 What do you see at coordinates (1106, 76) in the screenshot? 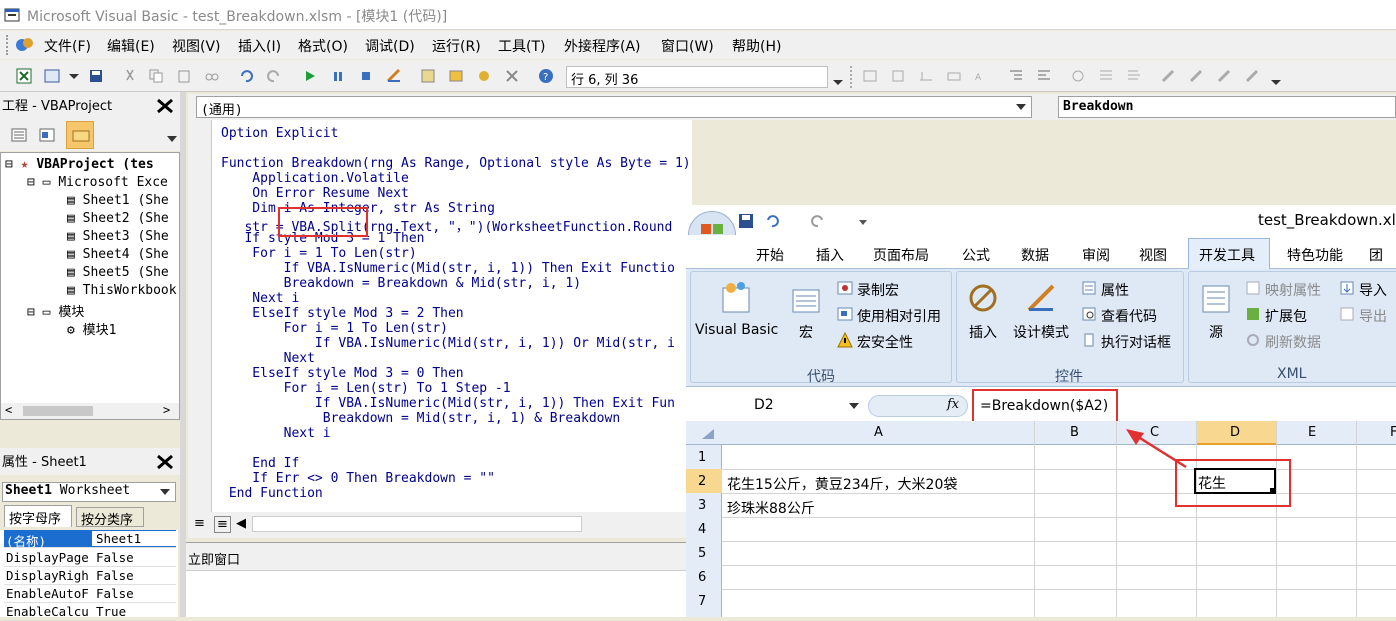
I see `comment-block-icon` at bounding box center [1106, 76].